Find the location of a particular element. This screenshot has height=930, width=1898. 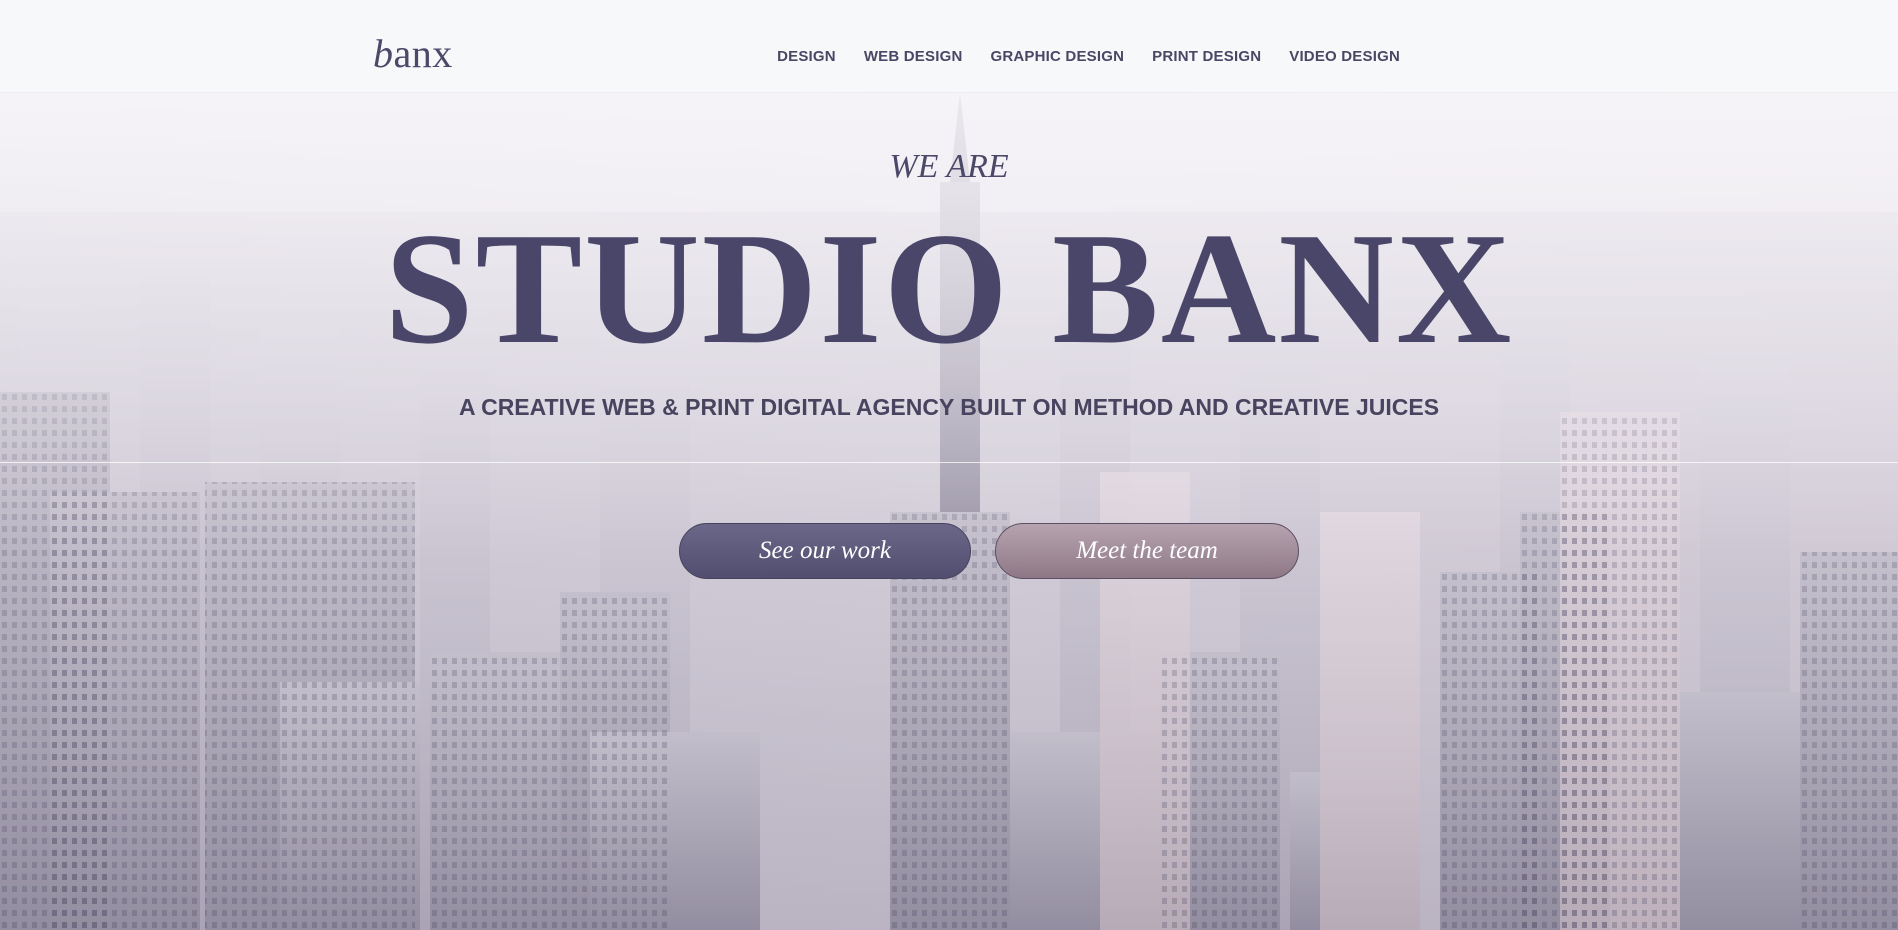

nav-print-design: PRINT DESIGN is located at coordinates (1206, 56).